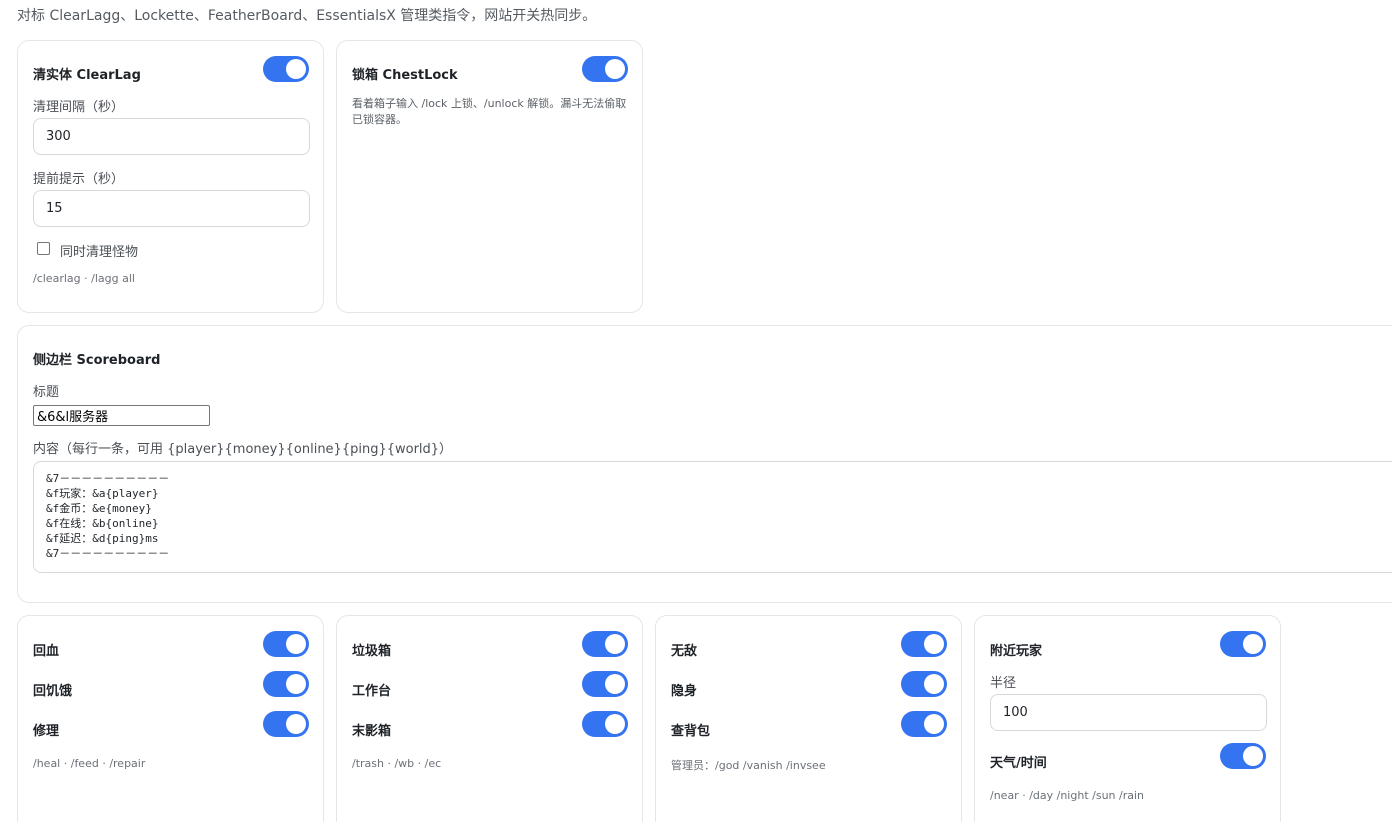  I want to click on admin-commands: 管理员：/god /vanish /invsee, so click(748, 765).